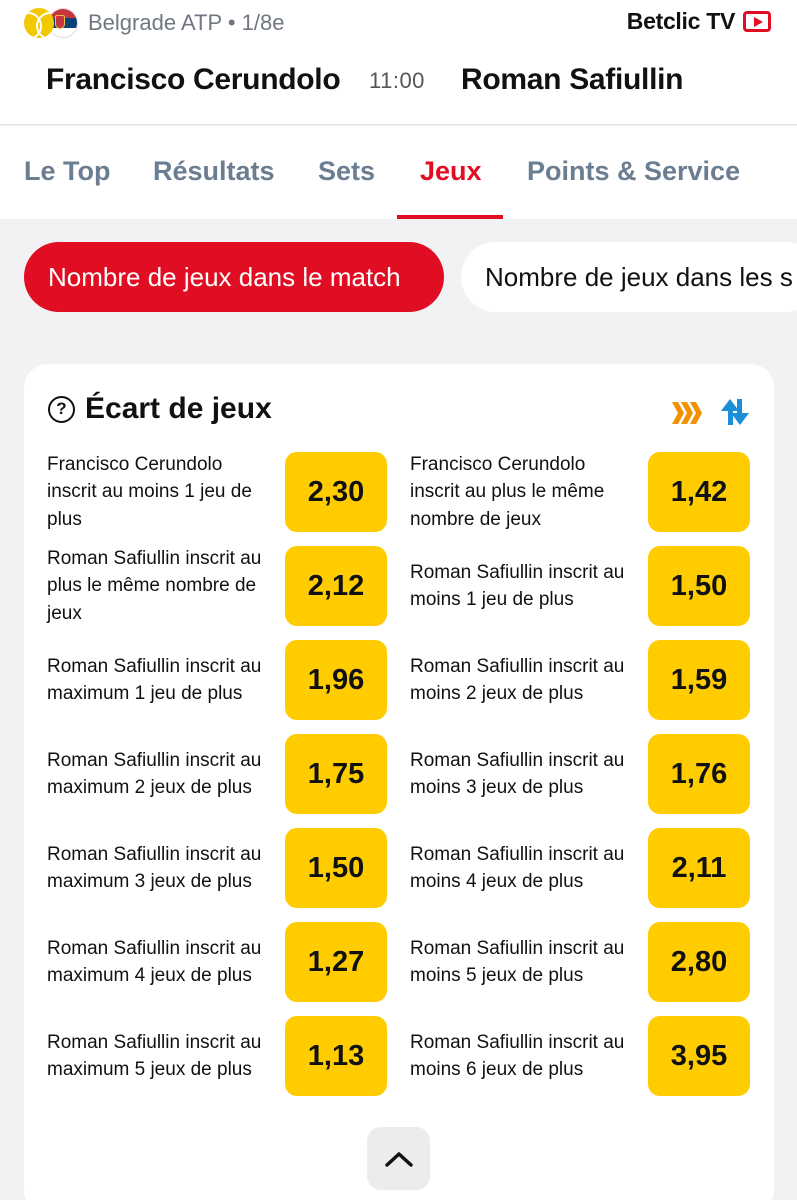 This screenshot has width=797, height=1200. I want to click on odds-button: 1,96, so click(336, 680).